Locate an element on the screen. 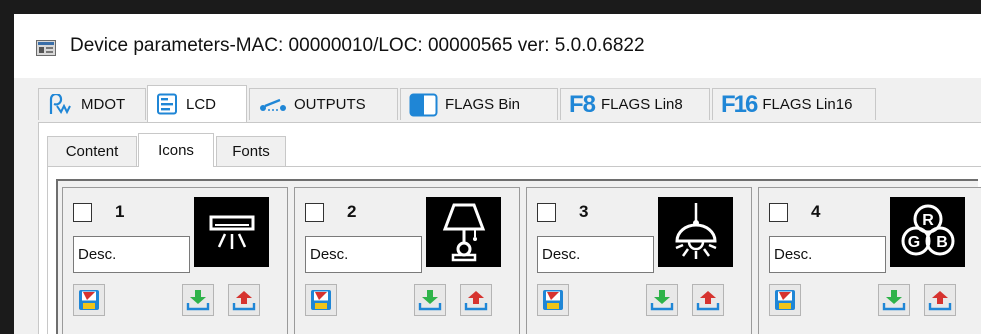 The width and height of the screenshot is (981, 334). icon-cell: 2 is located at coordinates (407, 260).